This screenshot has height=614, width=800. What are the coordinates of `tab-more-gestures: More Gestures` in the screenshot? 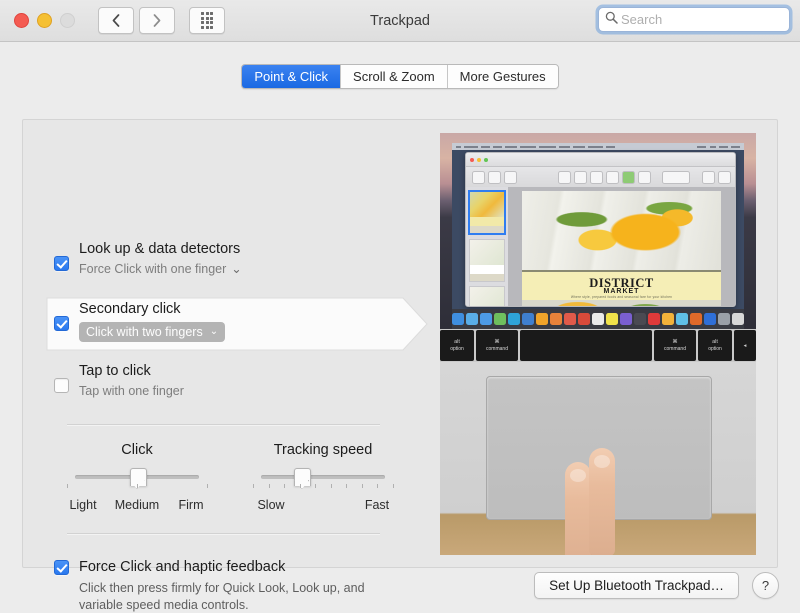 It's located at (502, 76).